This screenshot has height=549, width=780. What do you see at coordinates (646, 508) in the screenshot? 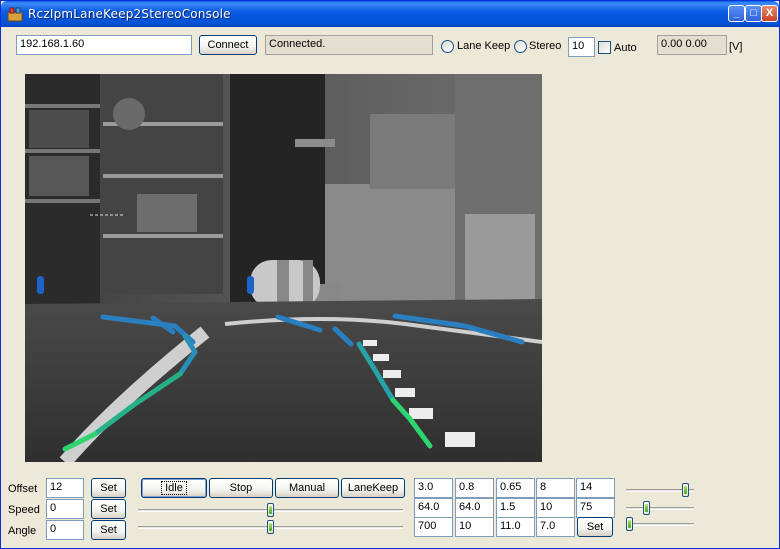
I see `param-slider-2-thumb` at bounding box center [646, 508].